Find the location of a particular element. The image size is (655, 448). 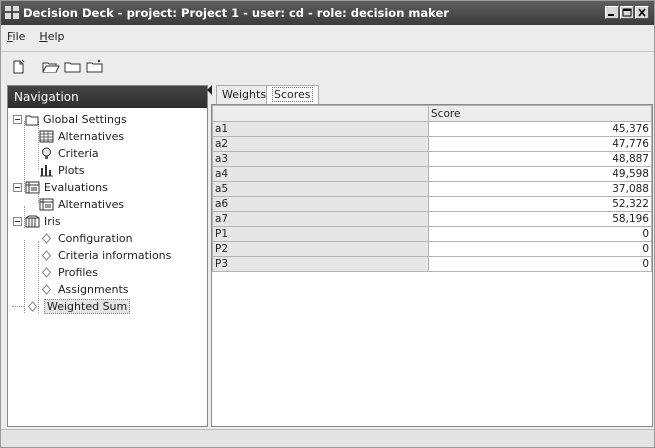

table-row: a2 47,776 is located at coordinates (432, 144).